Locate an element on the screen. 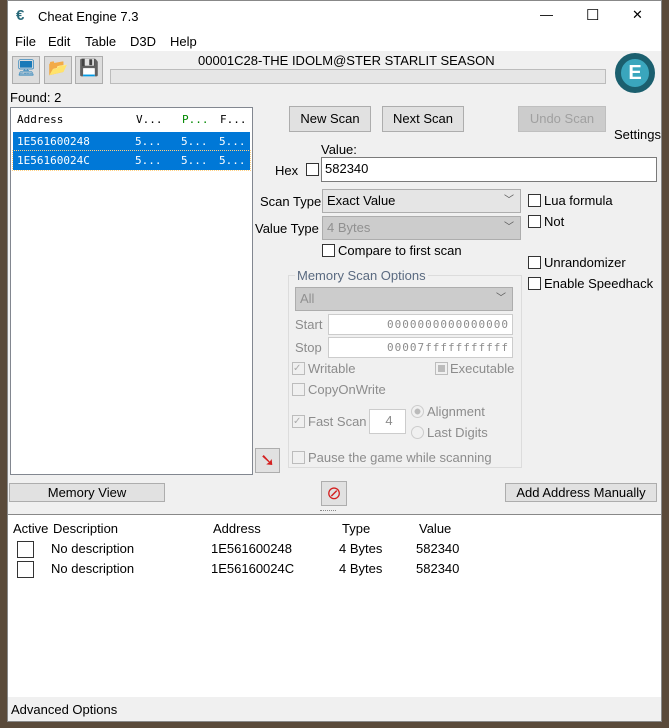 This screenshot has width=669, height=728. settings-button: E is located at coordinates (635, 82).